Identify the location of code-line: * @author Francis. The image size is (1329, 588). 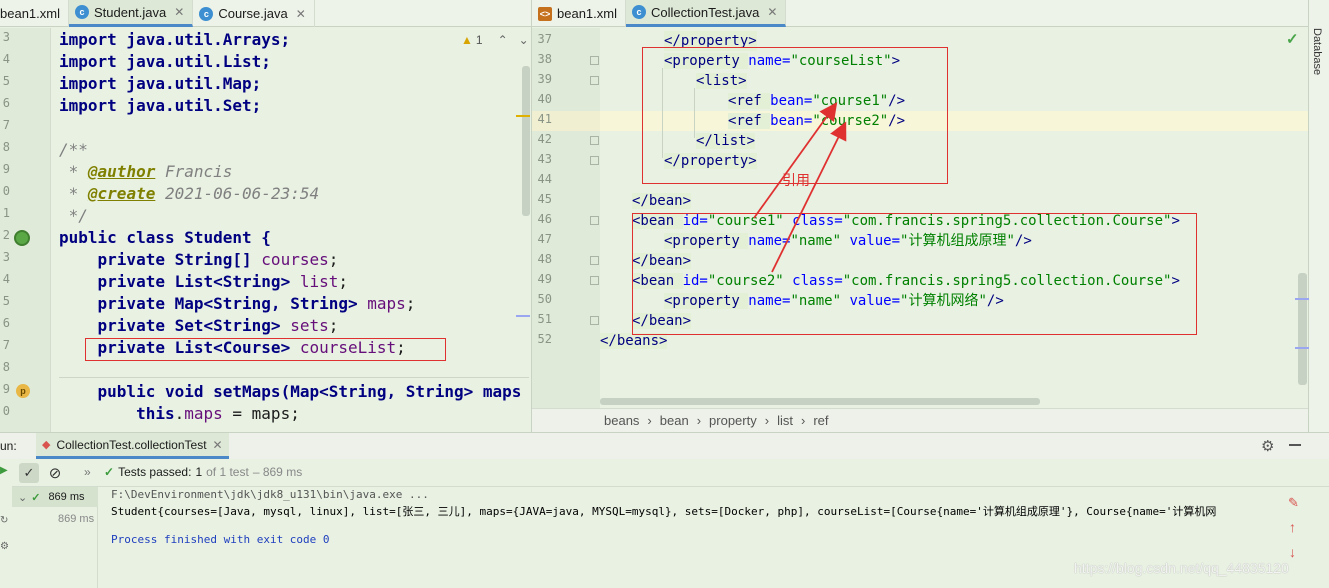
(146, 171).